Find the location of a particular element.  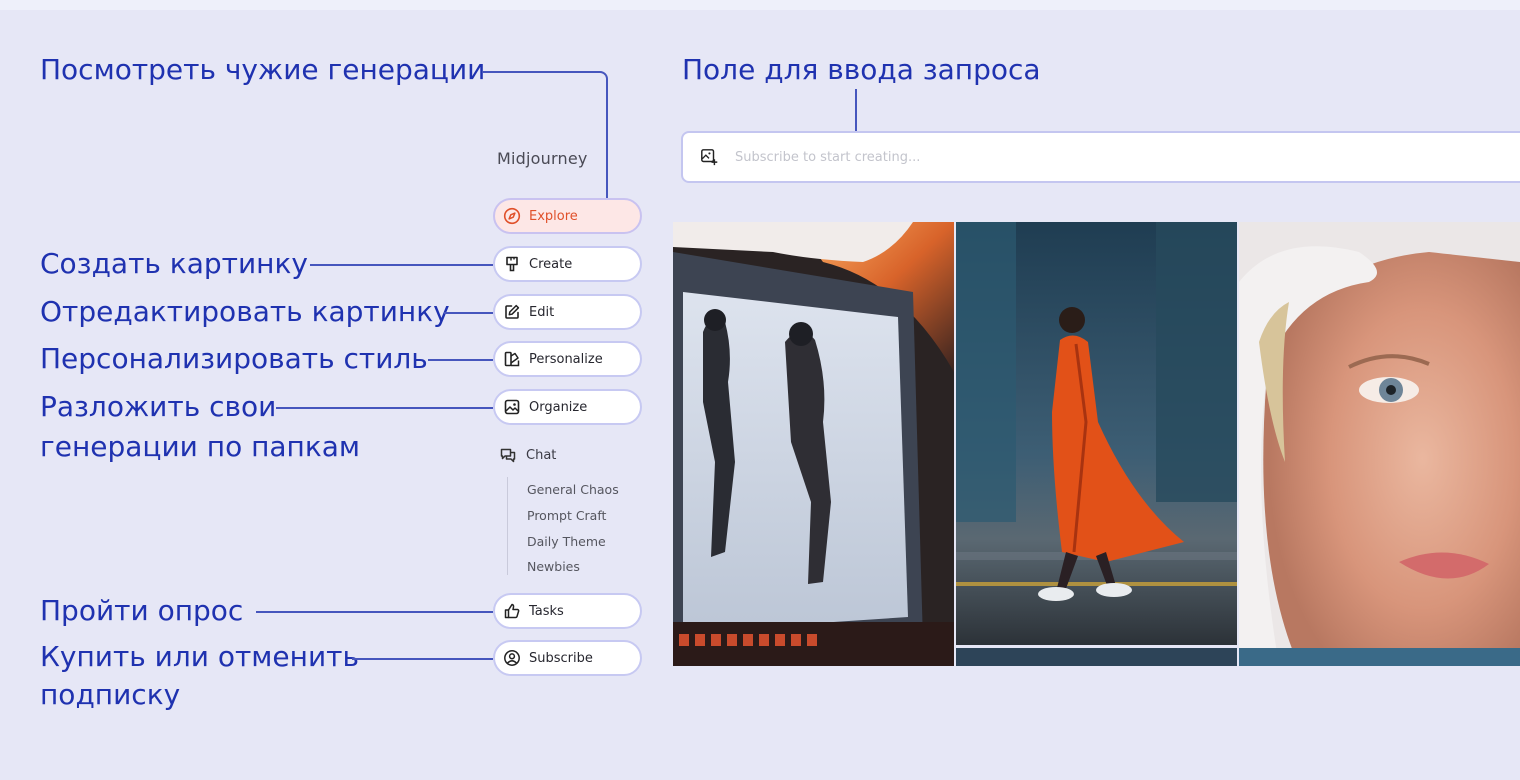

nav-edit-label: Edit is located at coordinates (542, 312).